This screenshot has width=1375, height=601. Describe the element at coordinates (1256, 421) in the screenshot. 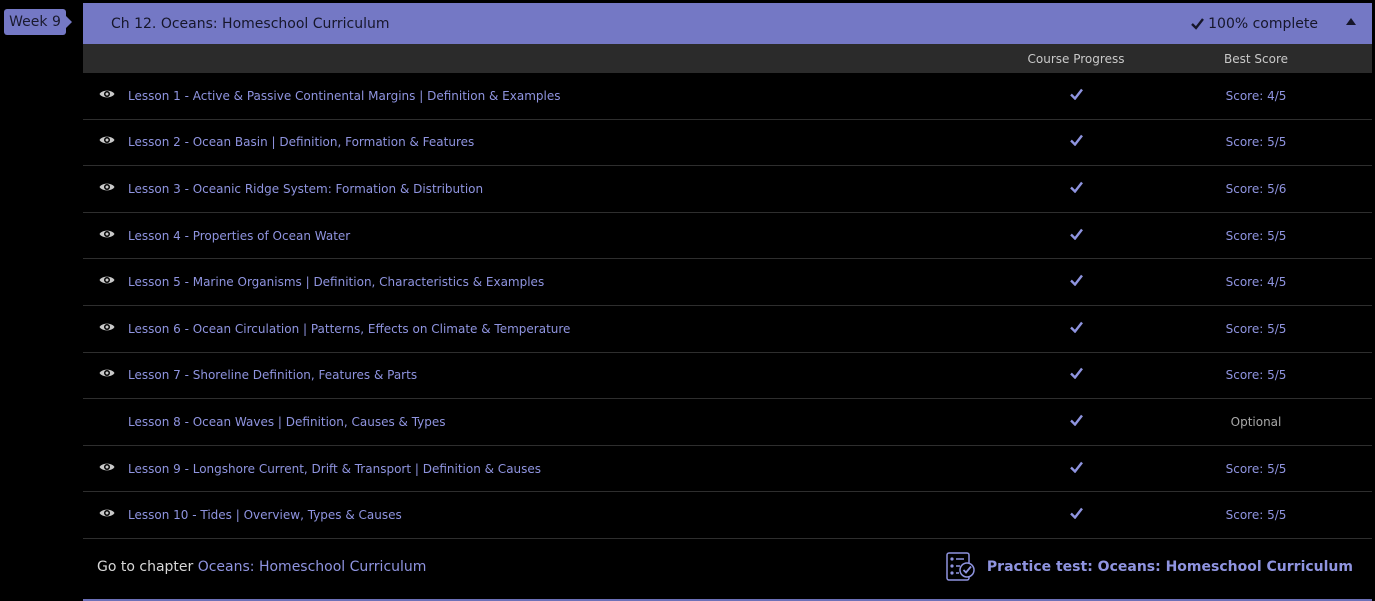

I see `score-cell: Optional` at that location.